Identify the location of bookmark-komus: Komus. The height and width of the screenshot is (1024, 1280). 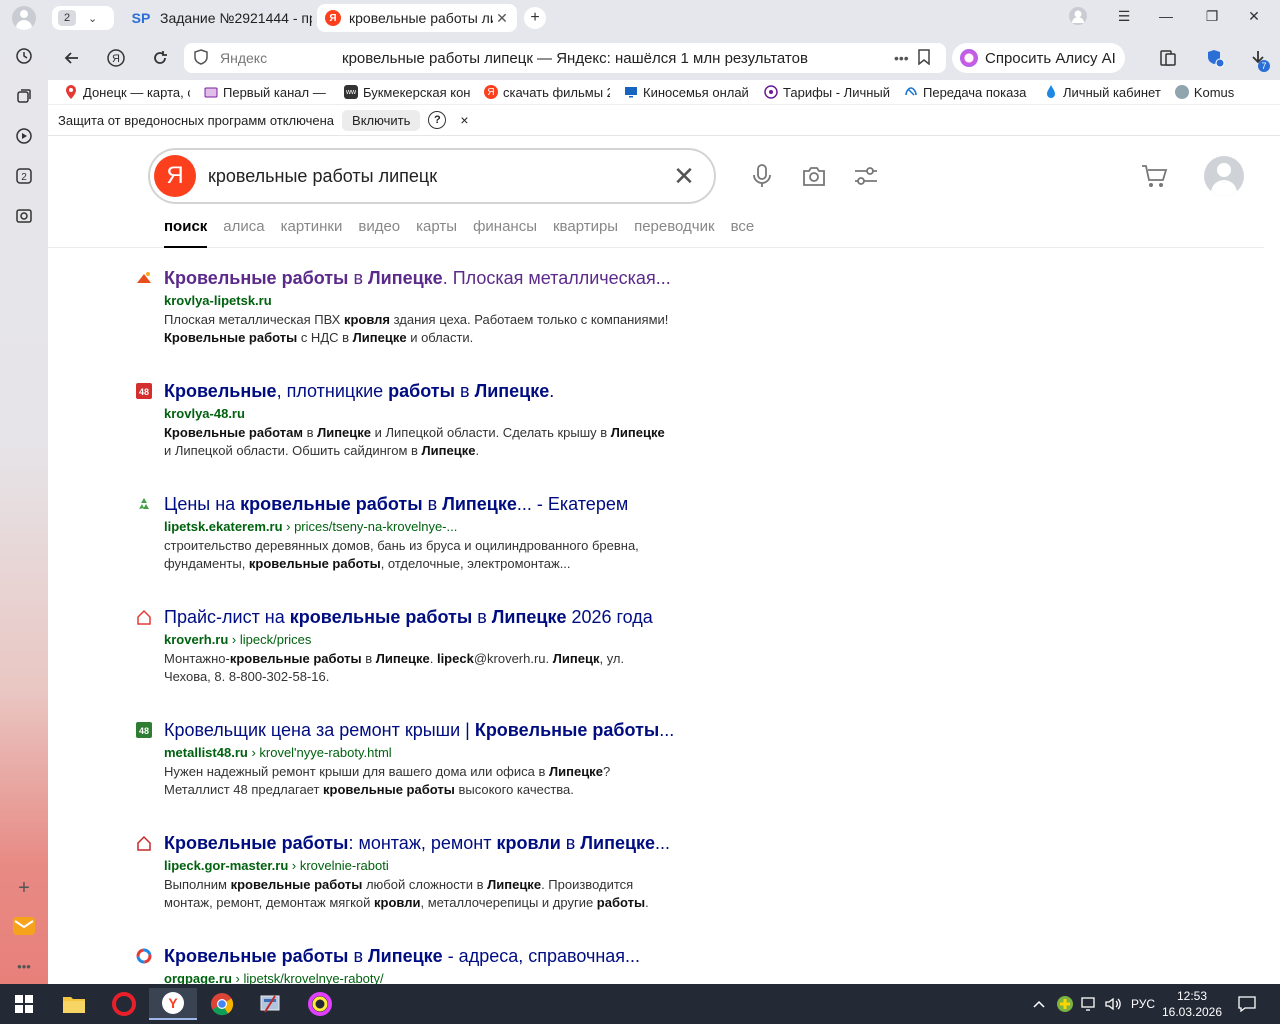
(1204, 92).